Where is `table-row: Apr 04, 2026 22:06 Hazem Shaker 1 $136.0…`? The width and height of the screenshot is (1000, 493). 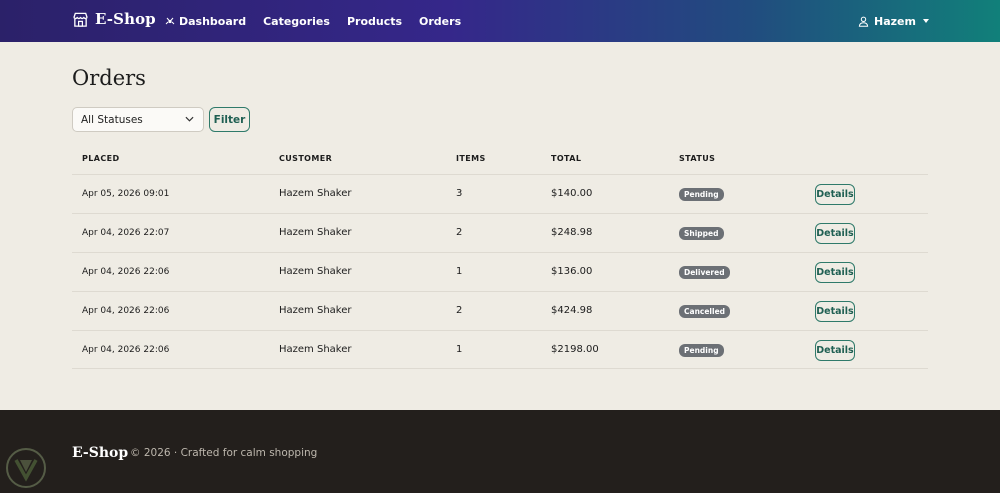 table-row: Apr 04, 2026 22:06 Hazem Shaker 1 $136.0… is located at coordinates (500, 271).